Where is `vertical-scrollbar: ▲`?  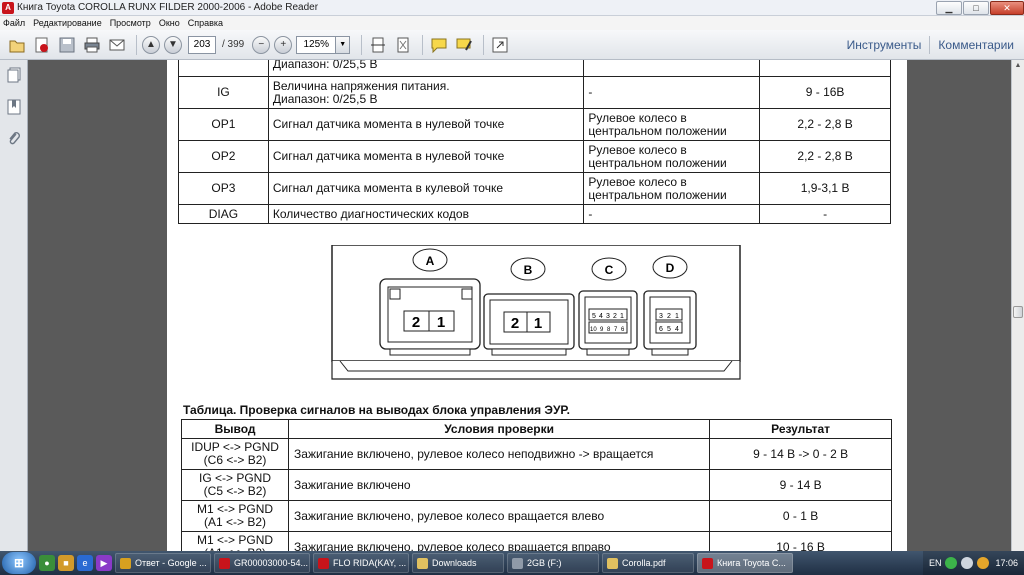
vertical-scrollbar: ▲ is located at coordinates (1017, 305).